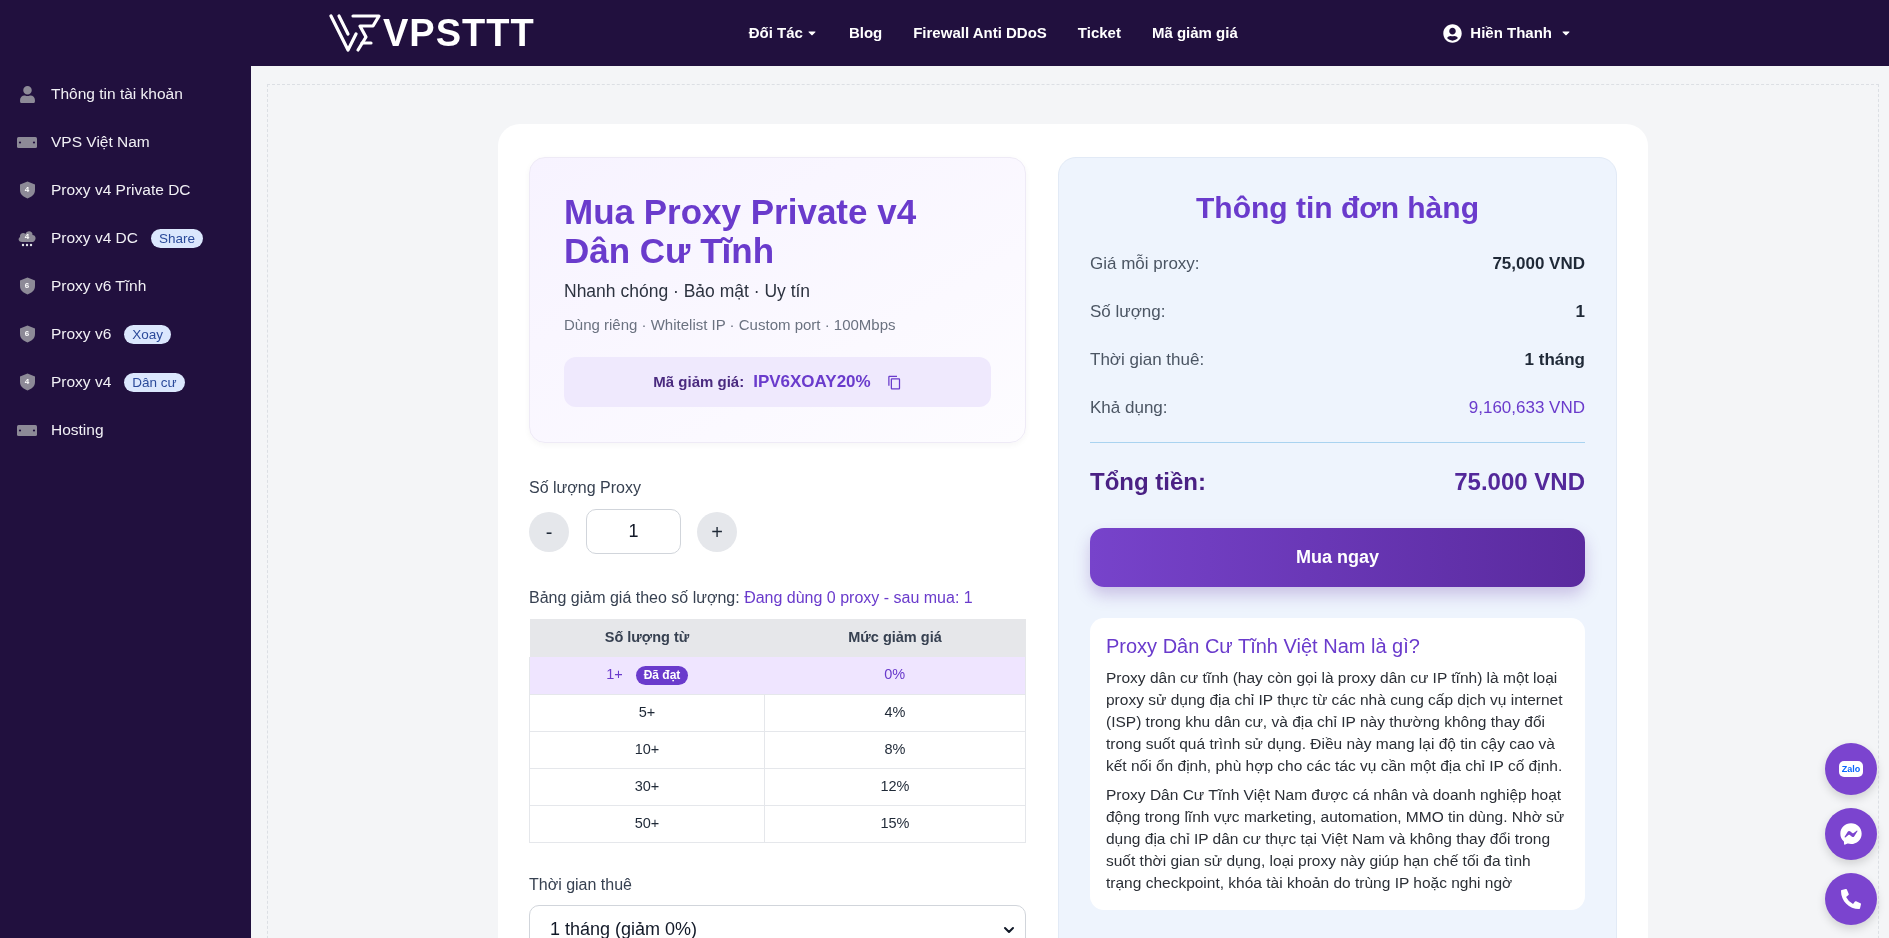 This screenshot has height=938, width=1889. I want to click on table-cell: 12%, so click(895, 786).